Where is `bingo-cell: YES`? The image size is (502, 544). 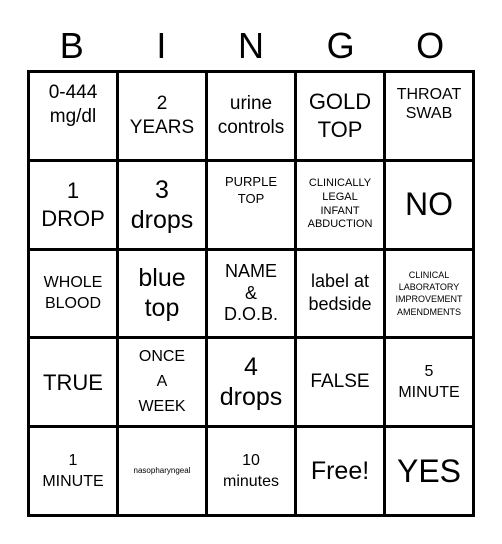 bingo-cell: YES is located at coordinates (429, 471).